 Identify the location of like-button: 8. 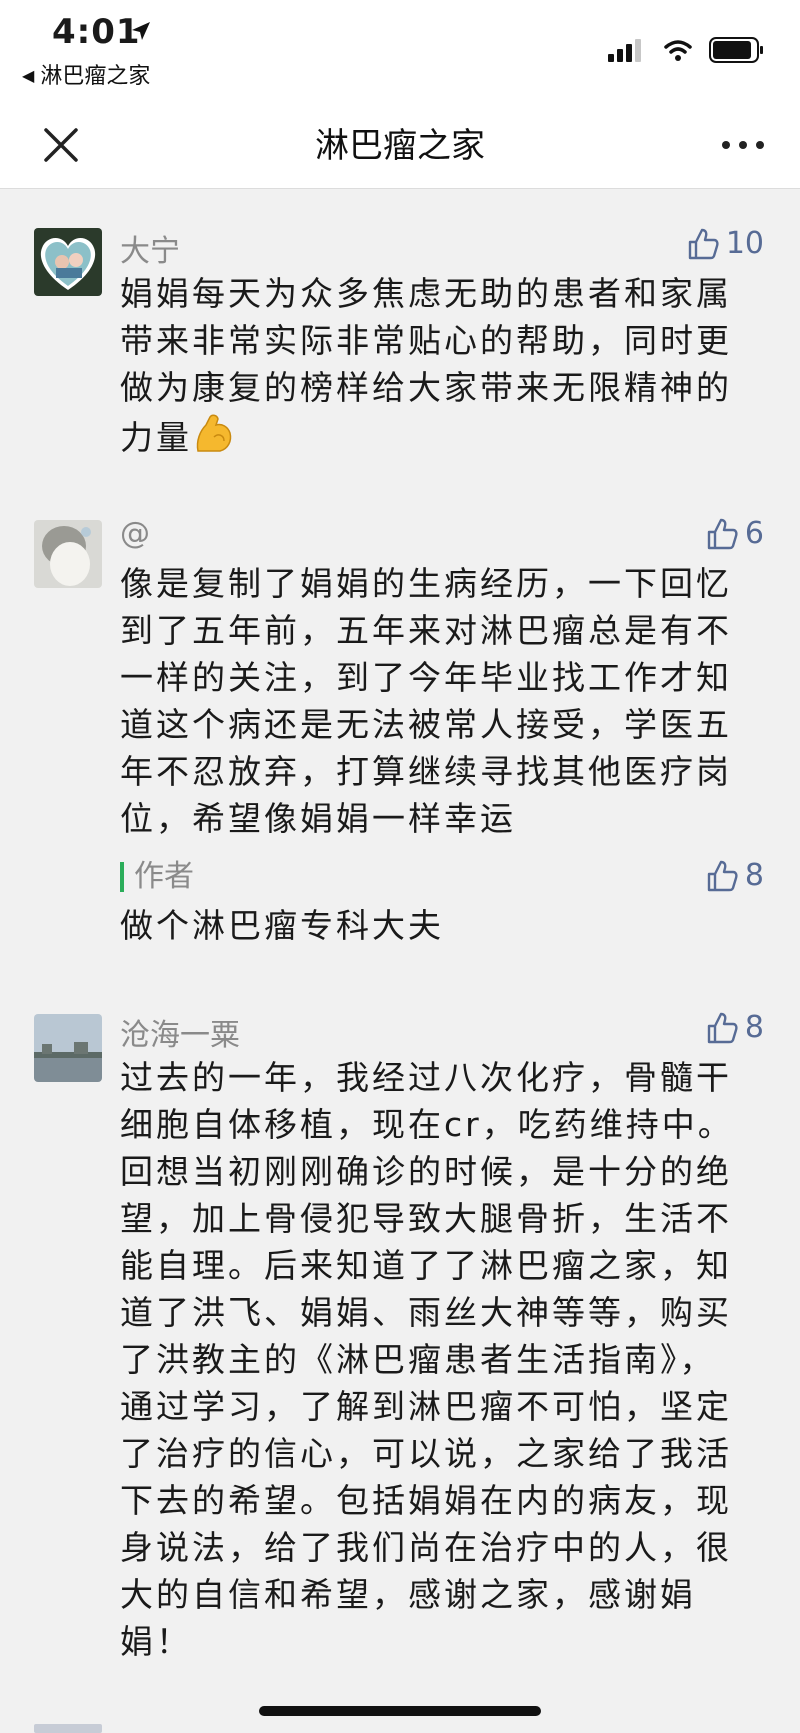
(734, 1027).